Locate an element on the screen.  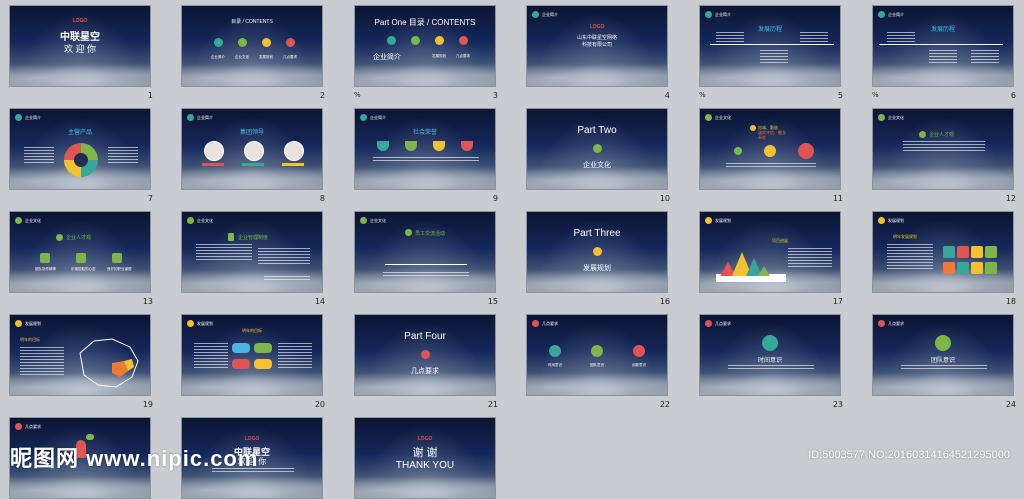
item-label: 创新意识 is located at coordinates (639, 365).